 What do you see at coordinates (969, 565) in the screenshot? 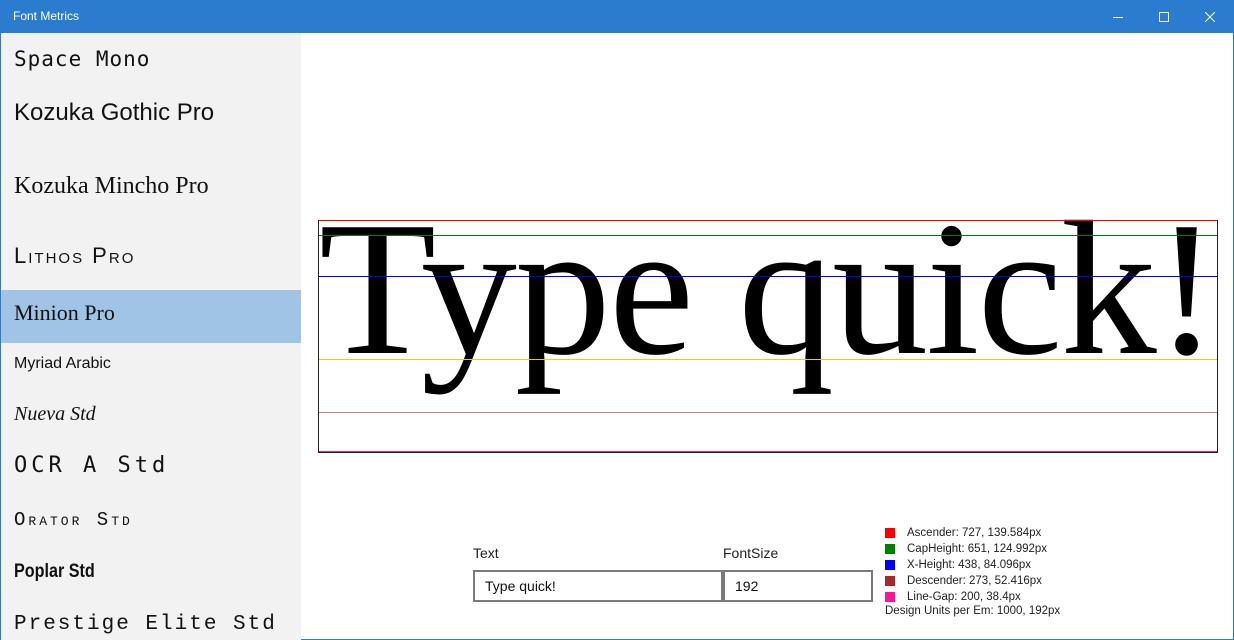
I see `legend-label: X-Height: 438, 84.096px` at bounding box center [969, 565].